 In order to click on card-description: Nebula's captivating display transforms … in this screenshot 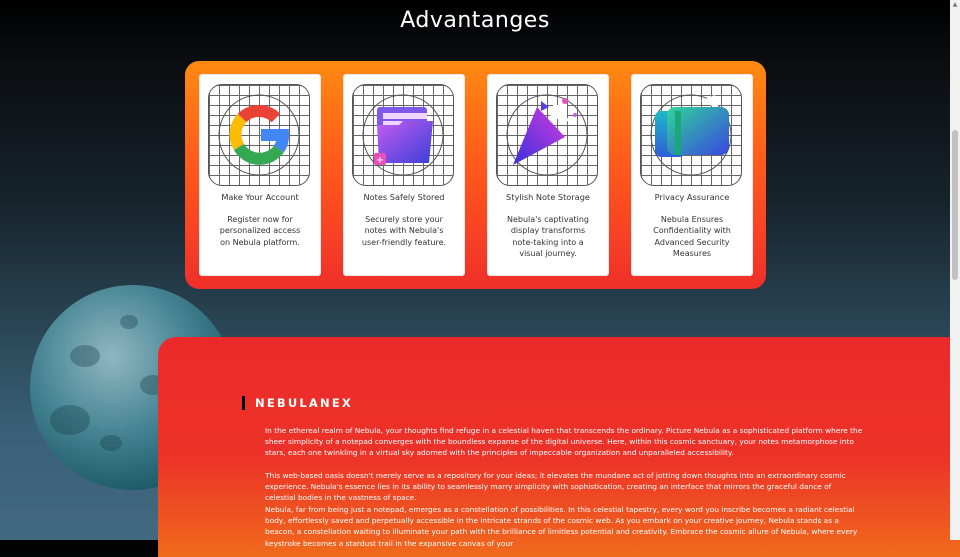, I will do `click(548, 236)`.